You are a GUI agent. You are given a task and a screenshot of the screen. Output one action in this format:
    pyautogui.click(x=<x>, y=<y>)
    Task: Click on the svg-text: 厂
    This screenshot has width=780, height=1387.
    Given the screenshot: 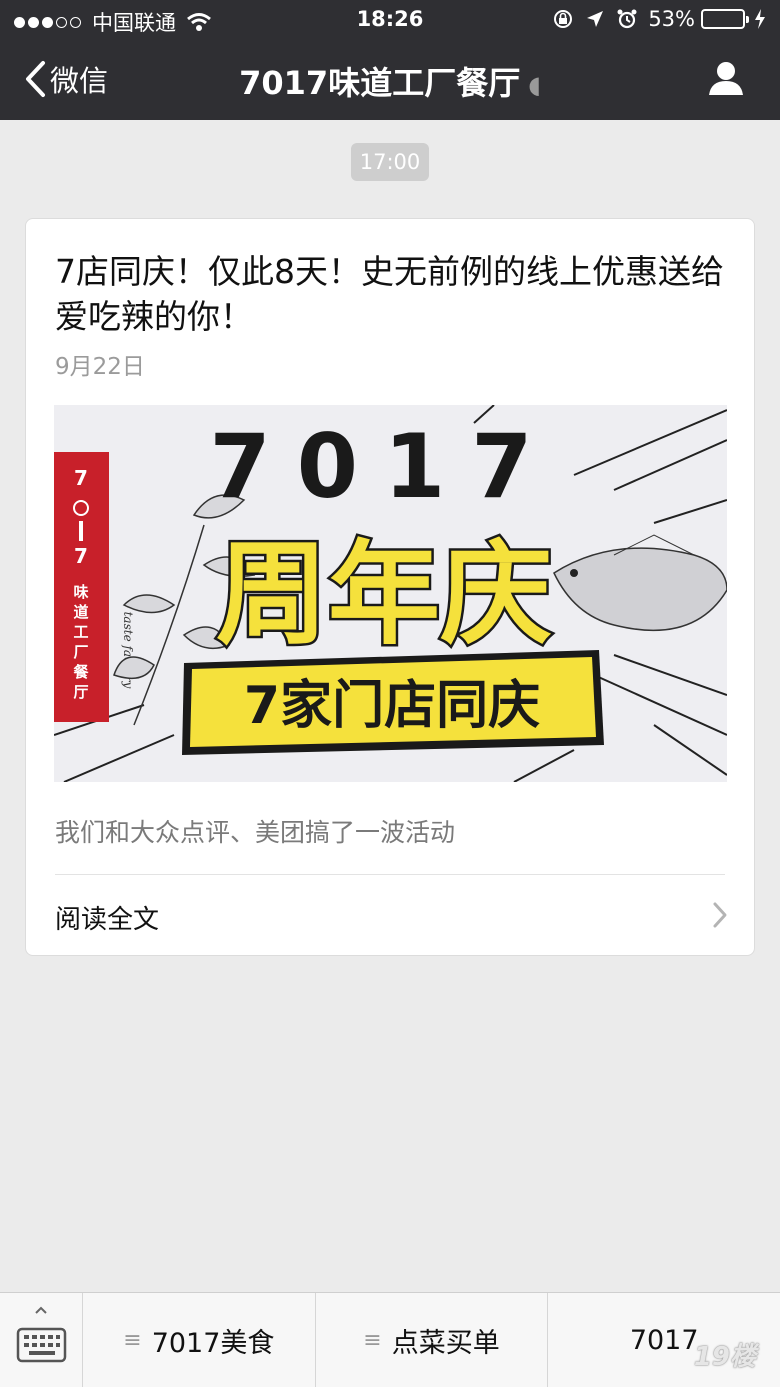 What is the action you would take?
    pyautogui.click(x=80, y=652)
    